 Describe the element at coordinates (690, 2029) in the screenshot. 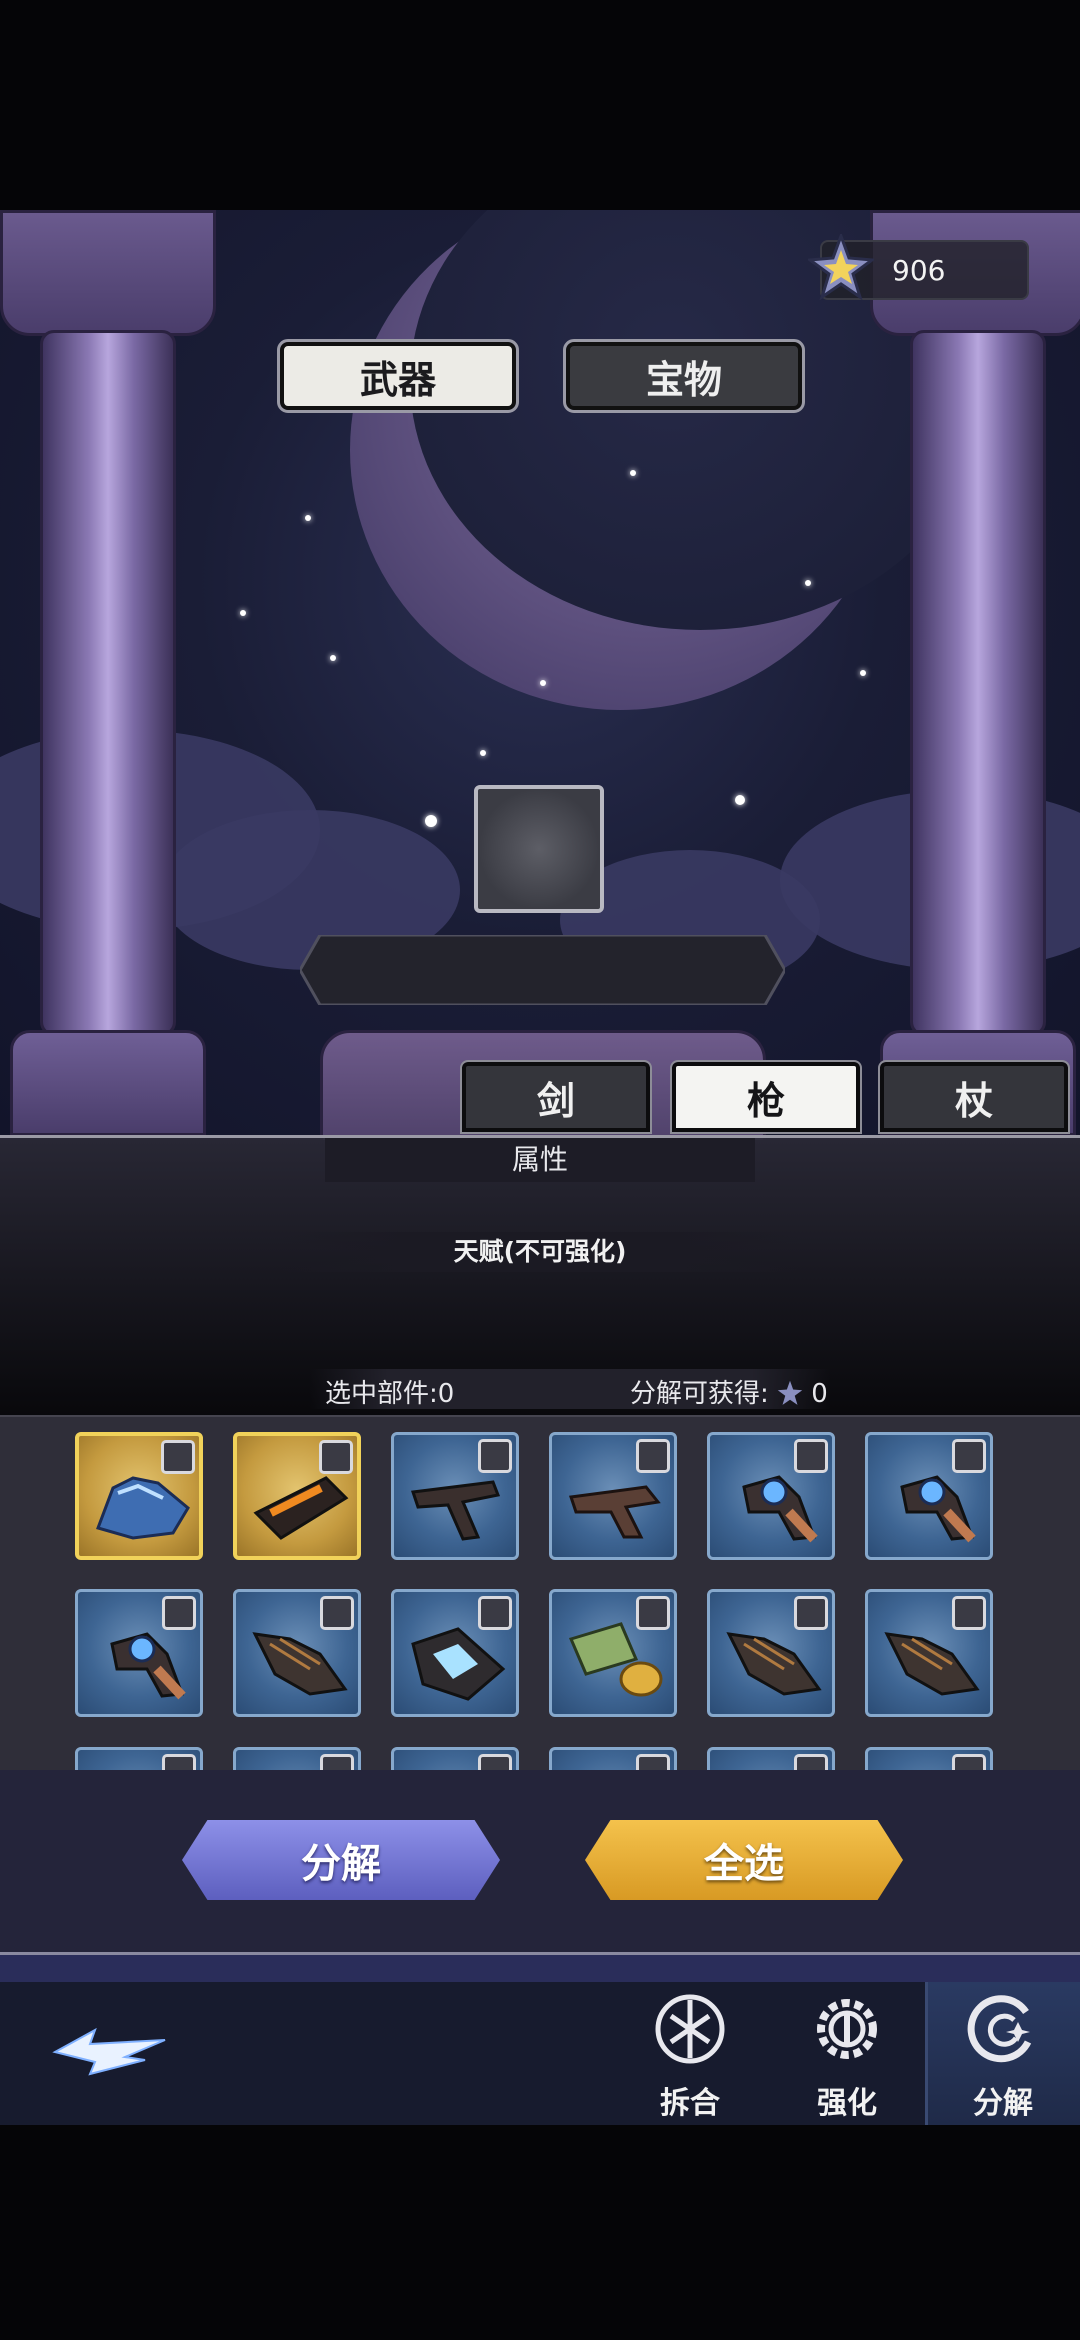

I see `dismantle-icon` at that location.